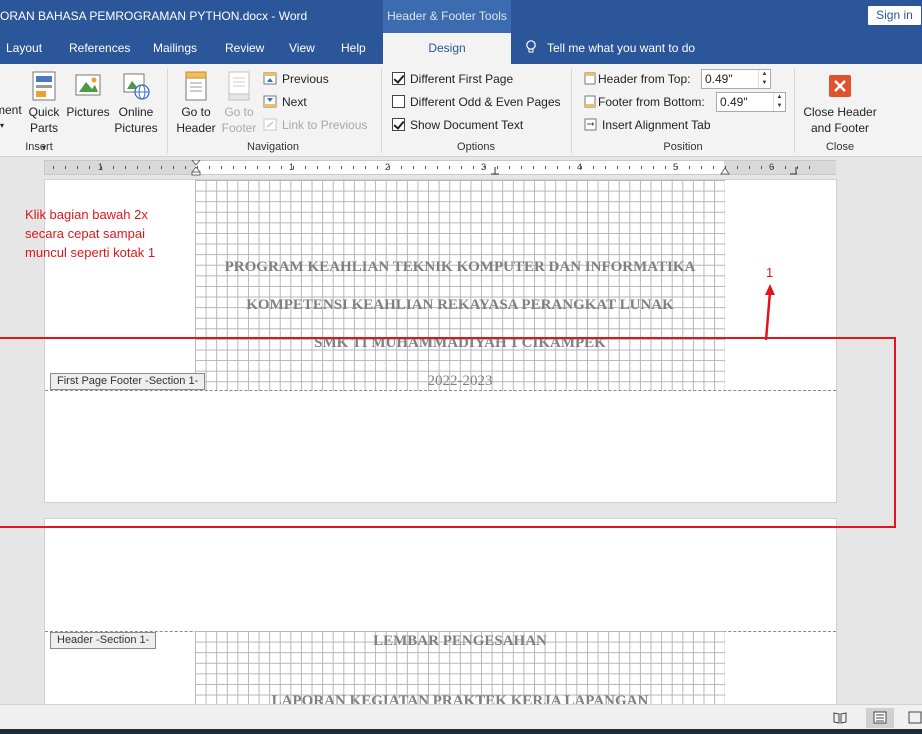  What do you see at coordinates (43, 128) in the screenshot?
I see `quick-parts-label-2: Parts` at bounding box center [43, 128].